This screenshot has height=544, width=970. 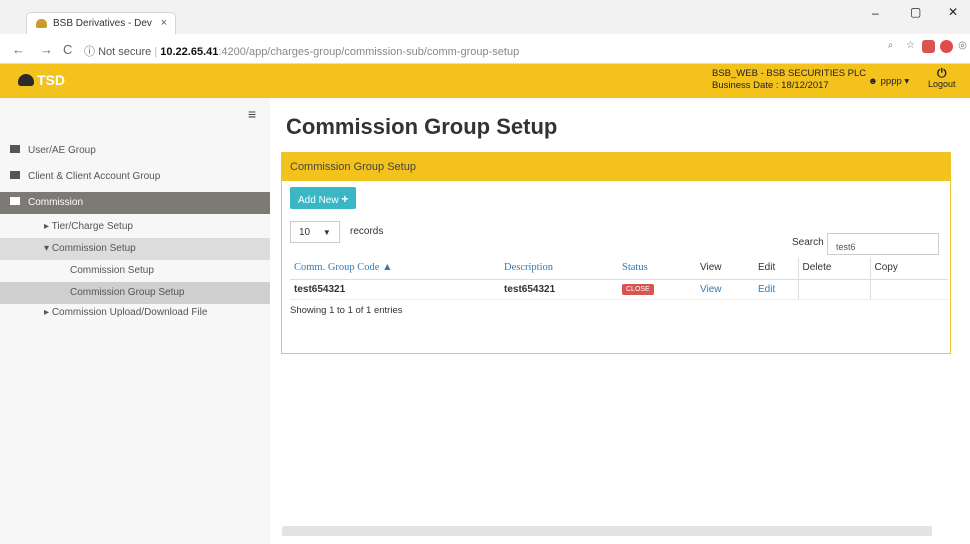 What do you see at coordinates (46, 49) in the screenshot?
I see `forward-icon: →` at bounding box center [46, 49].